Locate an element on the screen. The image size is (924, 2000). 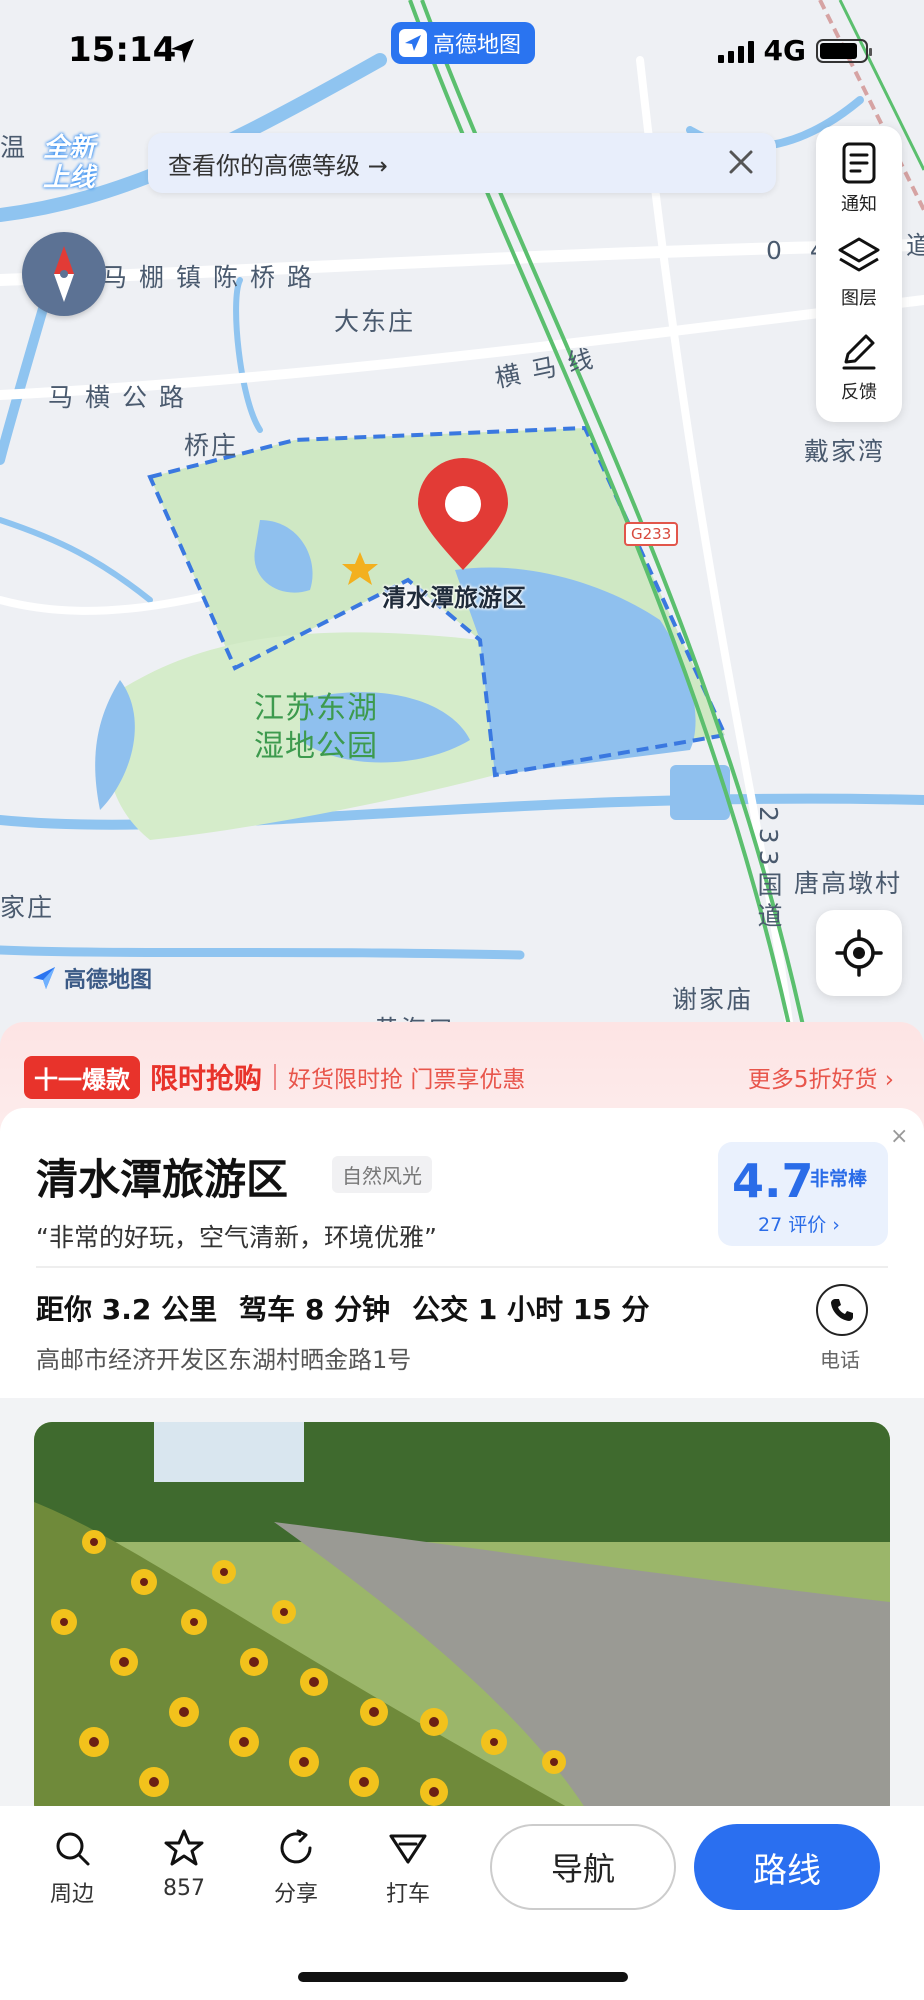
promo-more-link: 更多5折好货 › is located at coordinates (821, 1077).